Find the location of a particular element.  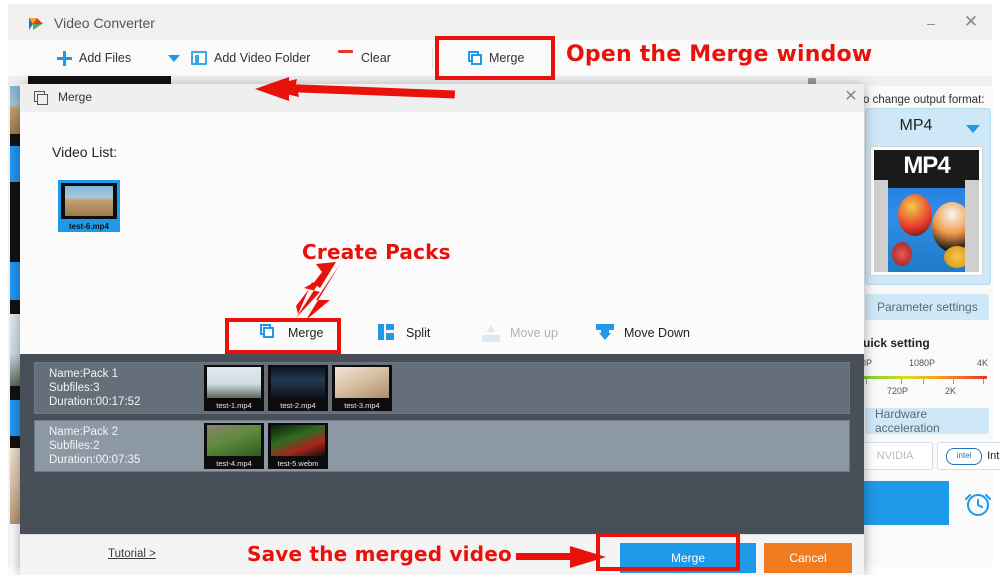

output-format-selector: MP4 MP4 is located at coordinates (928, 196).